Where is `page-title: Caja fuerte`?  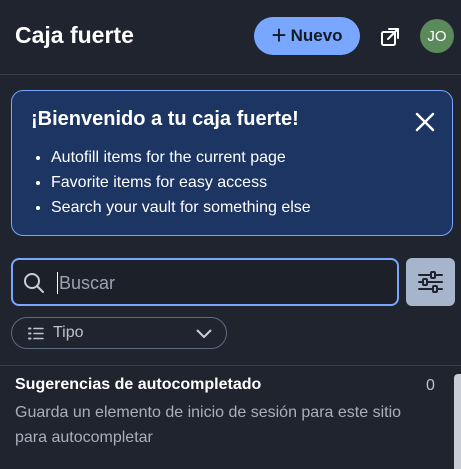
page-title: Caja fuerte is located at coordinates (74, 35).